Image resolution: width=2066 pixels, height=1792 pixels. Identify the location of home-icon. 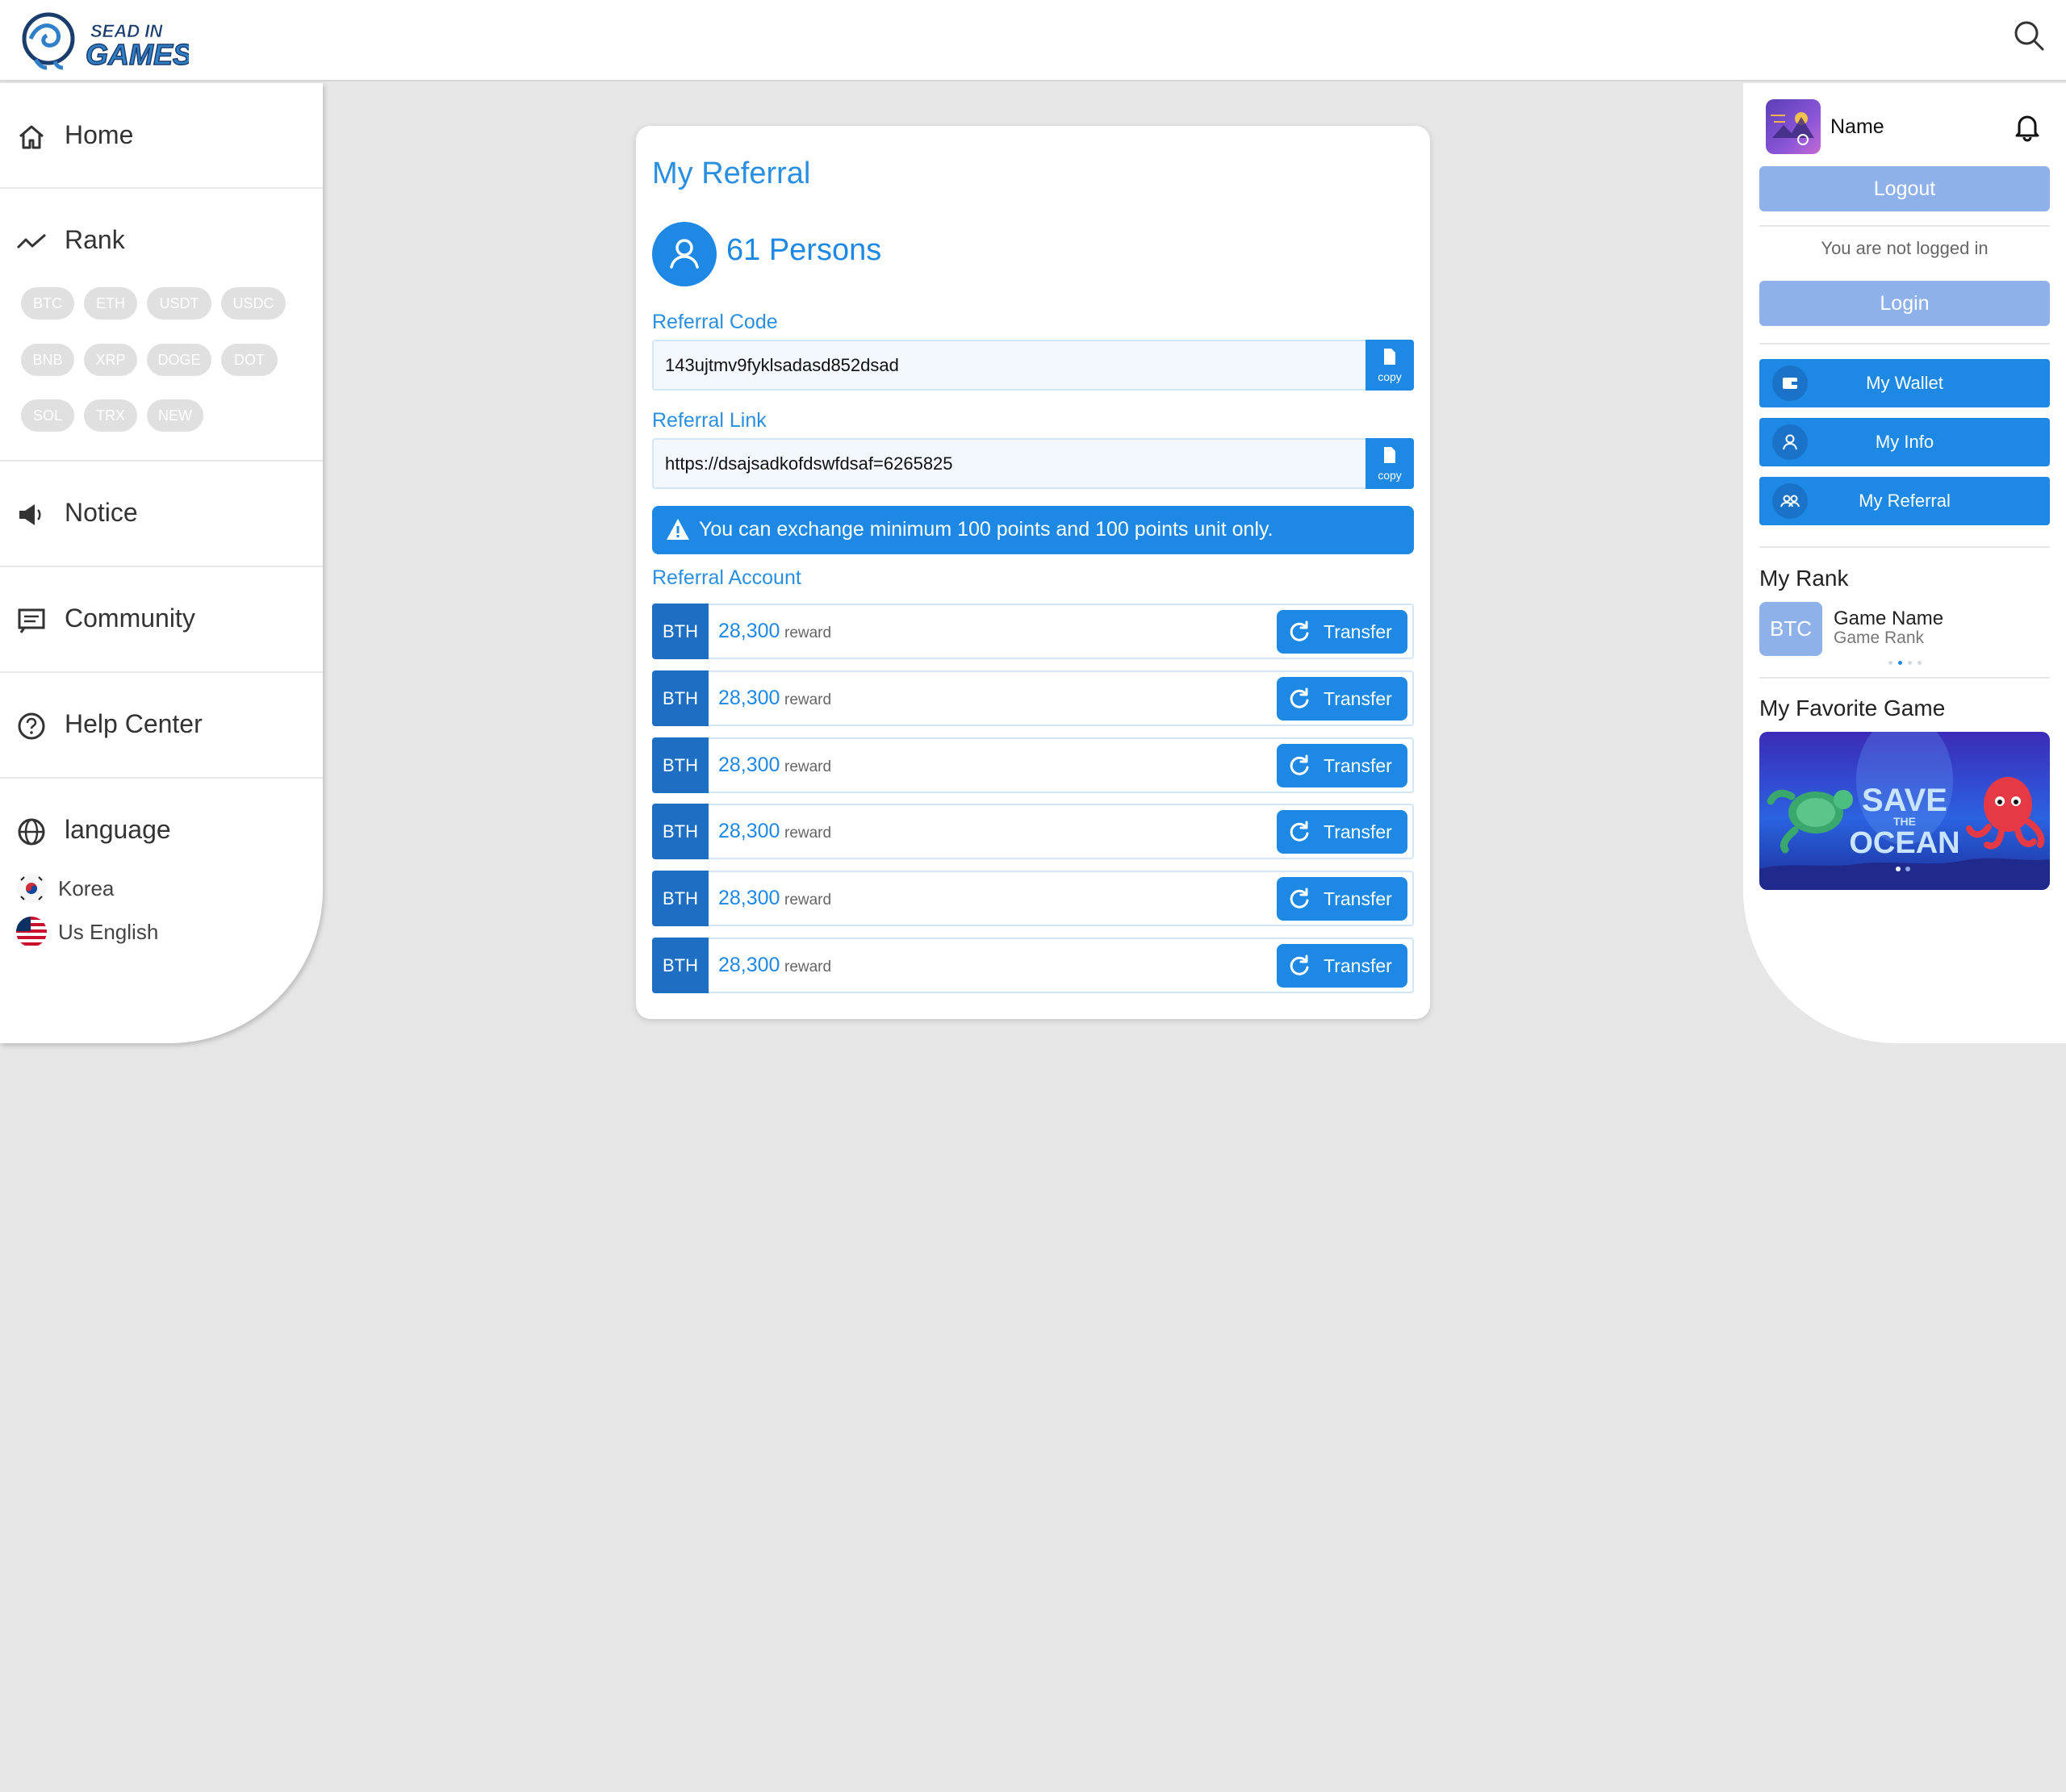
(31, 137).